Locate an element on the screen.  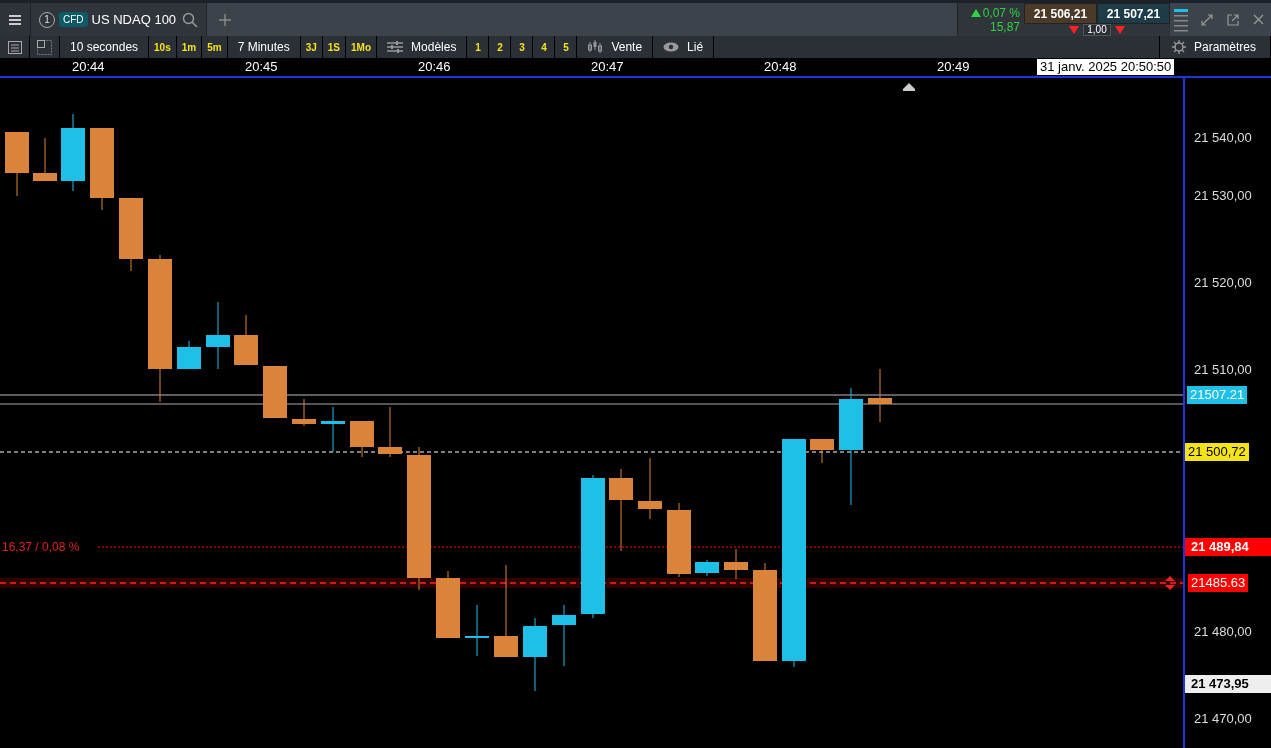
price-label: 21 500,72 is located at coordinates (1217, 452).